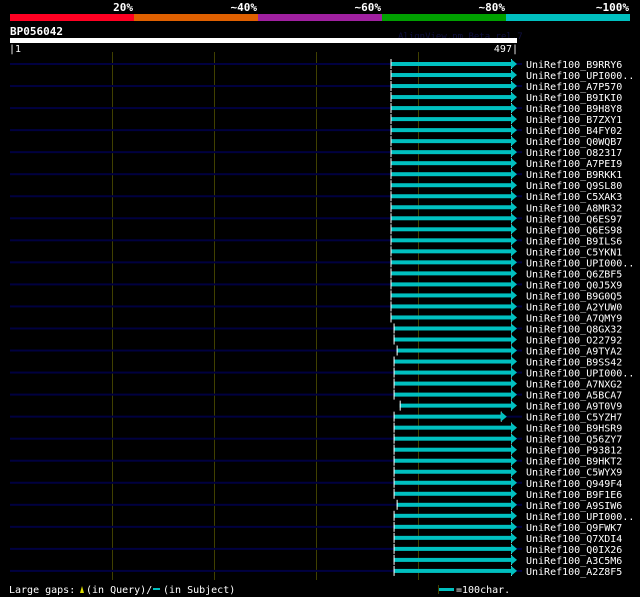  Describe the element at coordinates (508, 538) in the screenshot. I see `hit-row: UniRef100_Q7XDI4` at that location.